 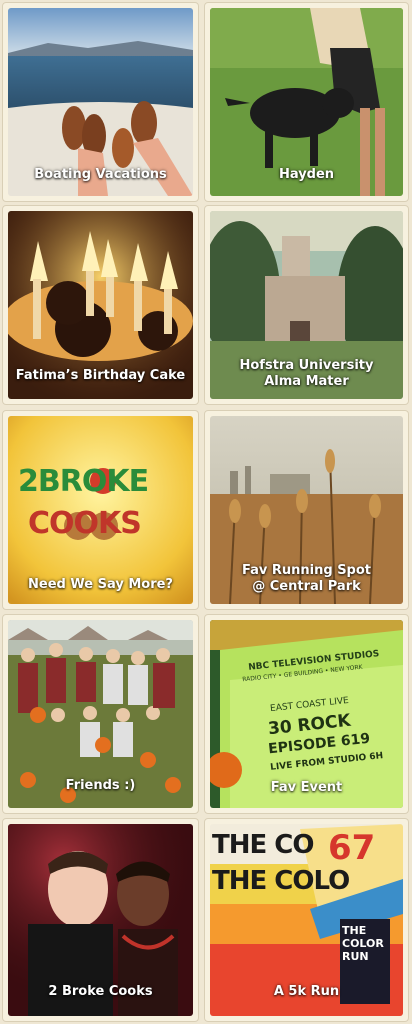 I want to click on tile-caption: 2 Broke Cooks, so click(x=100, y=991).